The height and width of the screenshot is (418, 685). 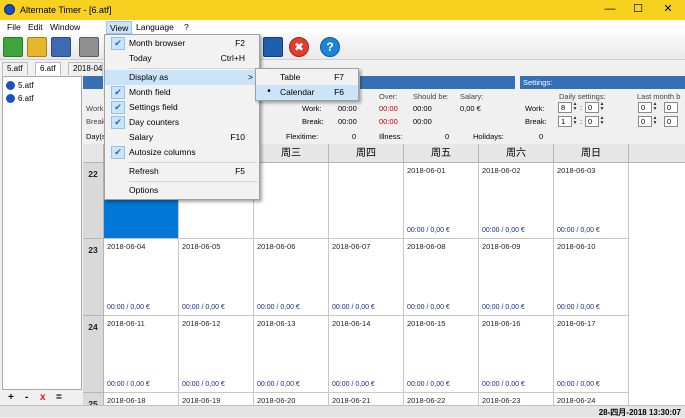 What do you see at coordinates (59, 398) in the screenshot?
I see `equals-button: =` at bounding box center [59, 398].